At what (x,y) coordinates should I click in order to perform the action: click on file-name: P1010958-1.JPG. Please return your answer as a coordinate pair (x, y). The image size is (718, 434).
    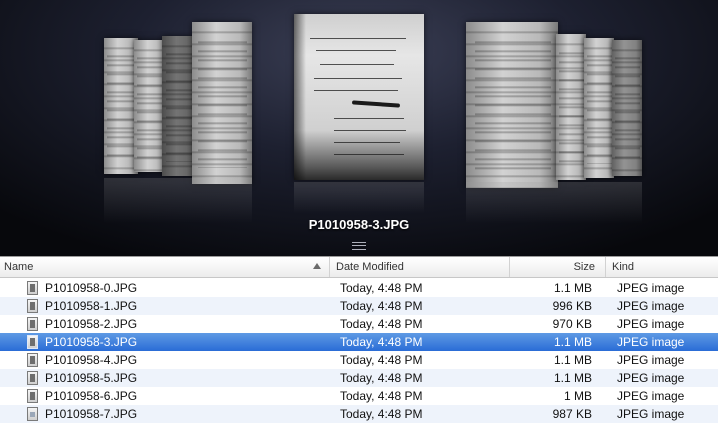
    Looking at the image, I should click on (91, 306).